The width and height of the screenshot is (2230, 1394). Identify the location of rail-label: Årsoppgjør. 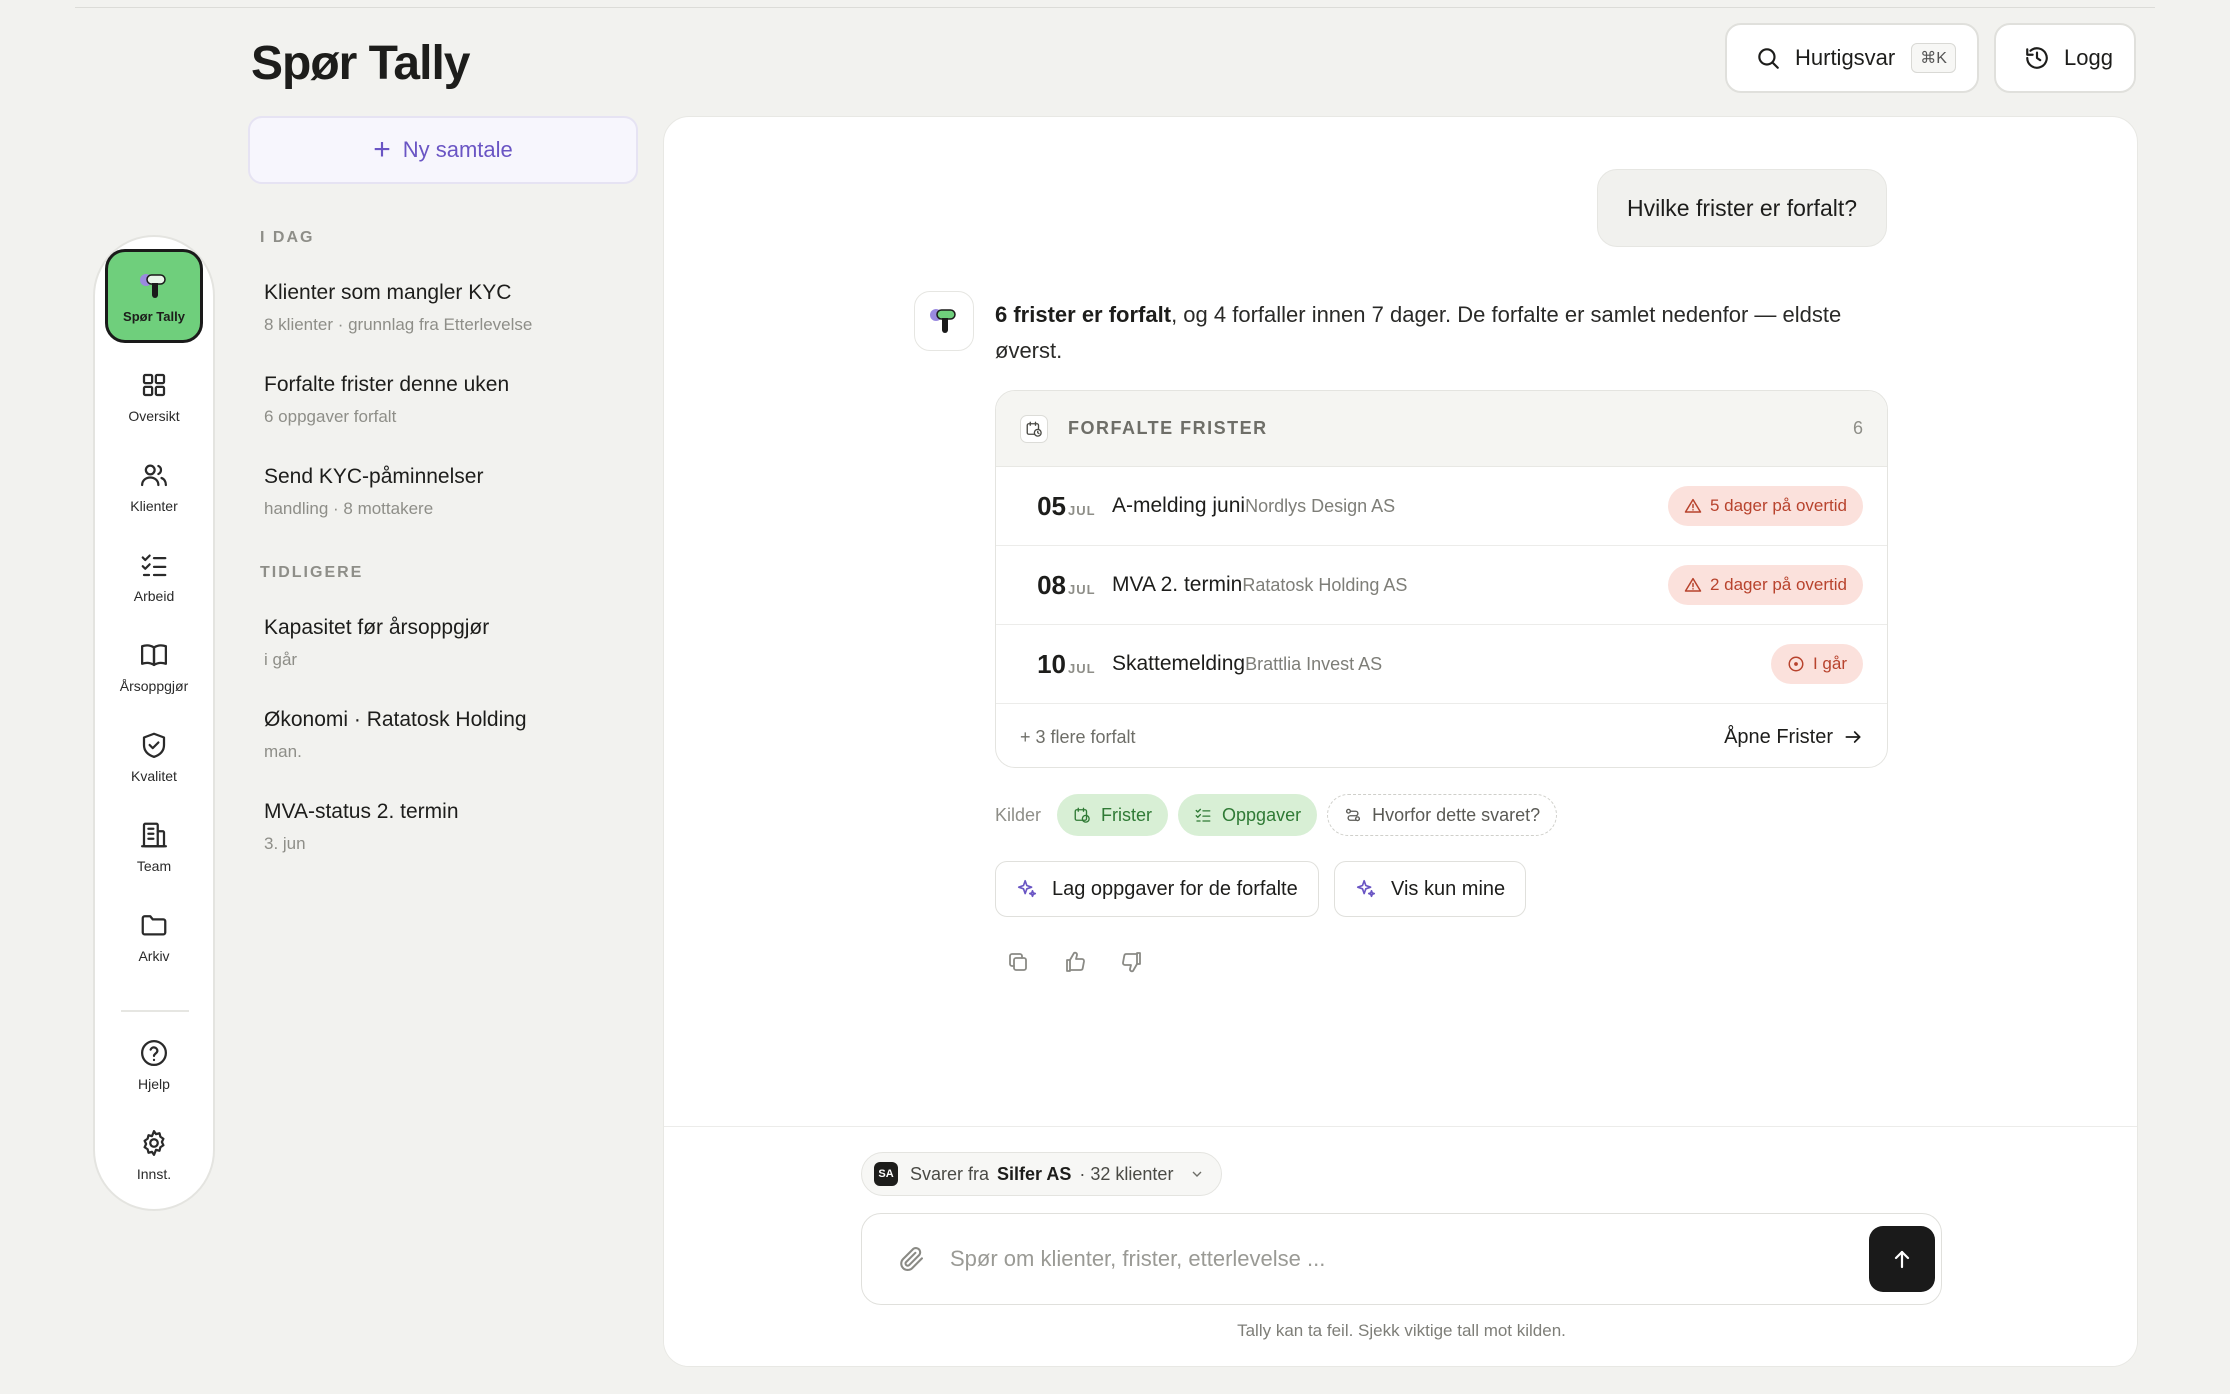
(154, 686).